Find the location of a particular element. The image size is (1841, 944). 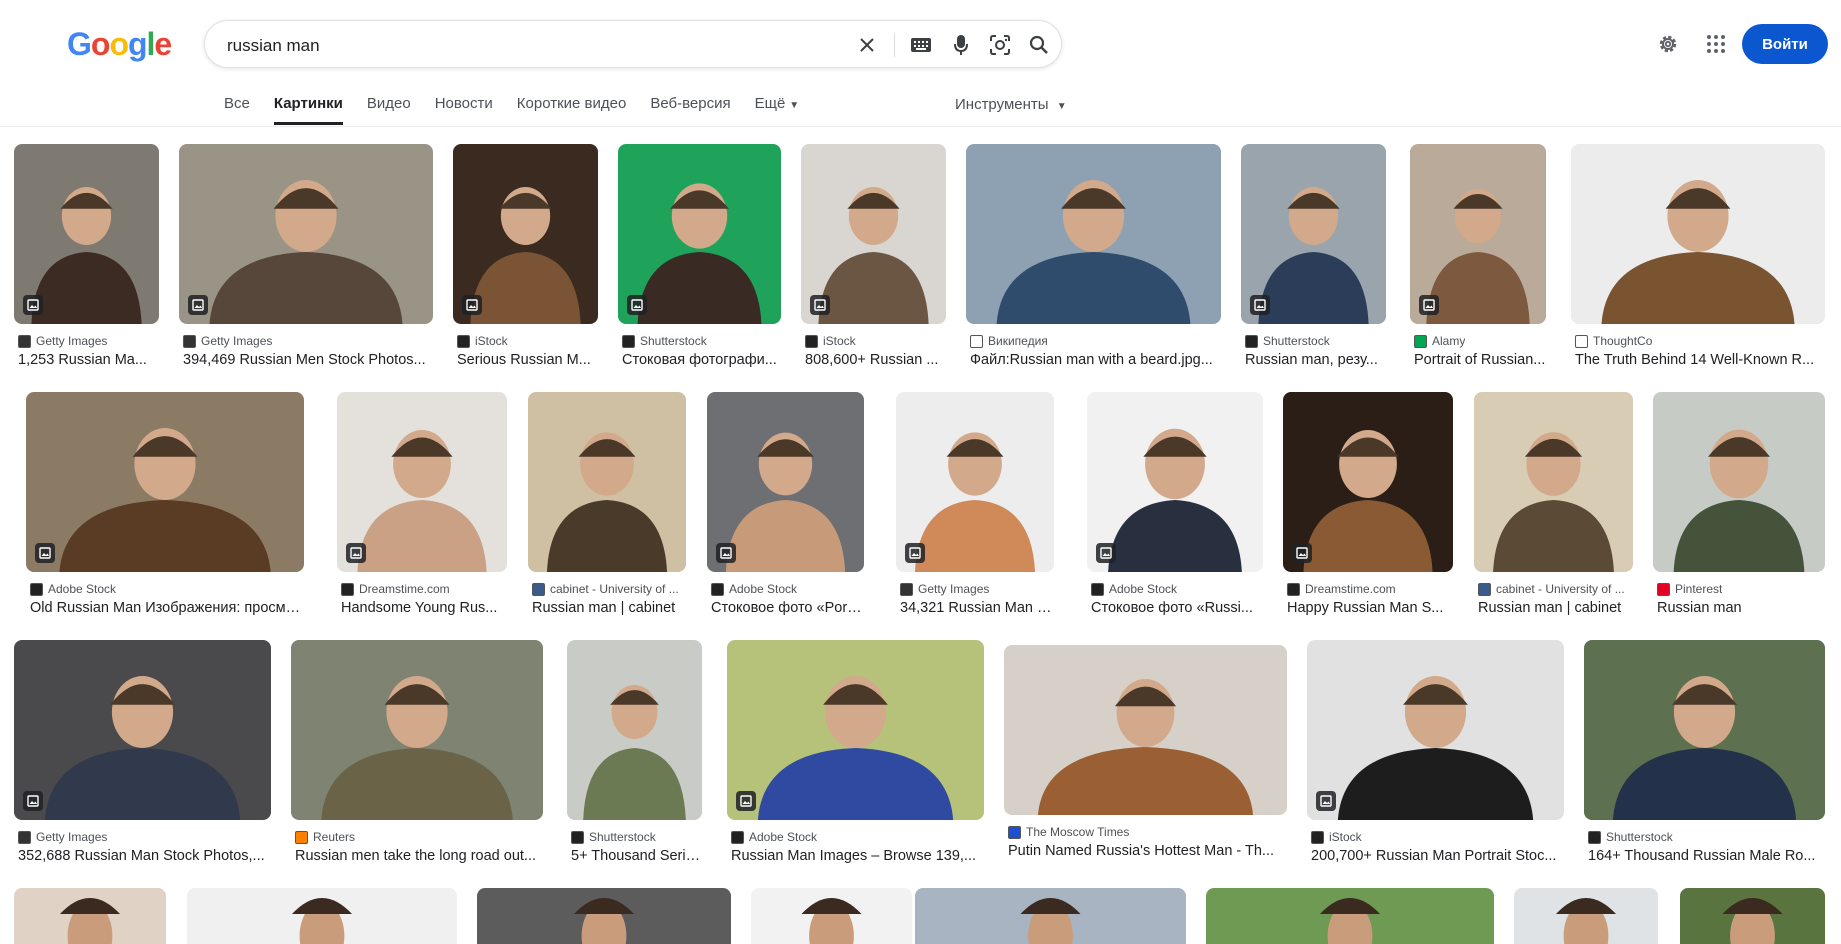

search-box is located at coordinates (633, 44).